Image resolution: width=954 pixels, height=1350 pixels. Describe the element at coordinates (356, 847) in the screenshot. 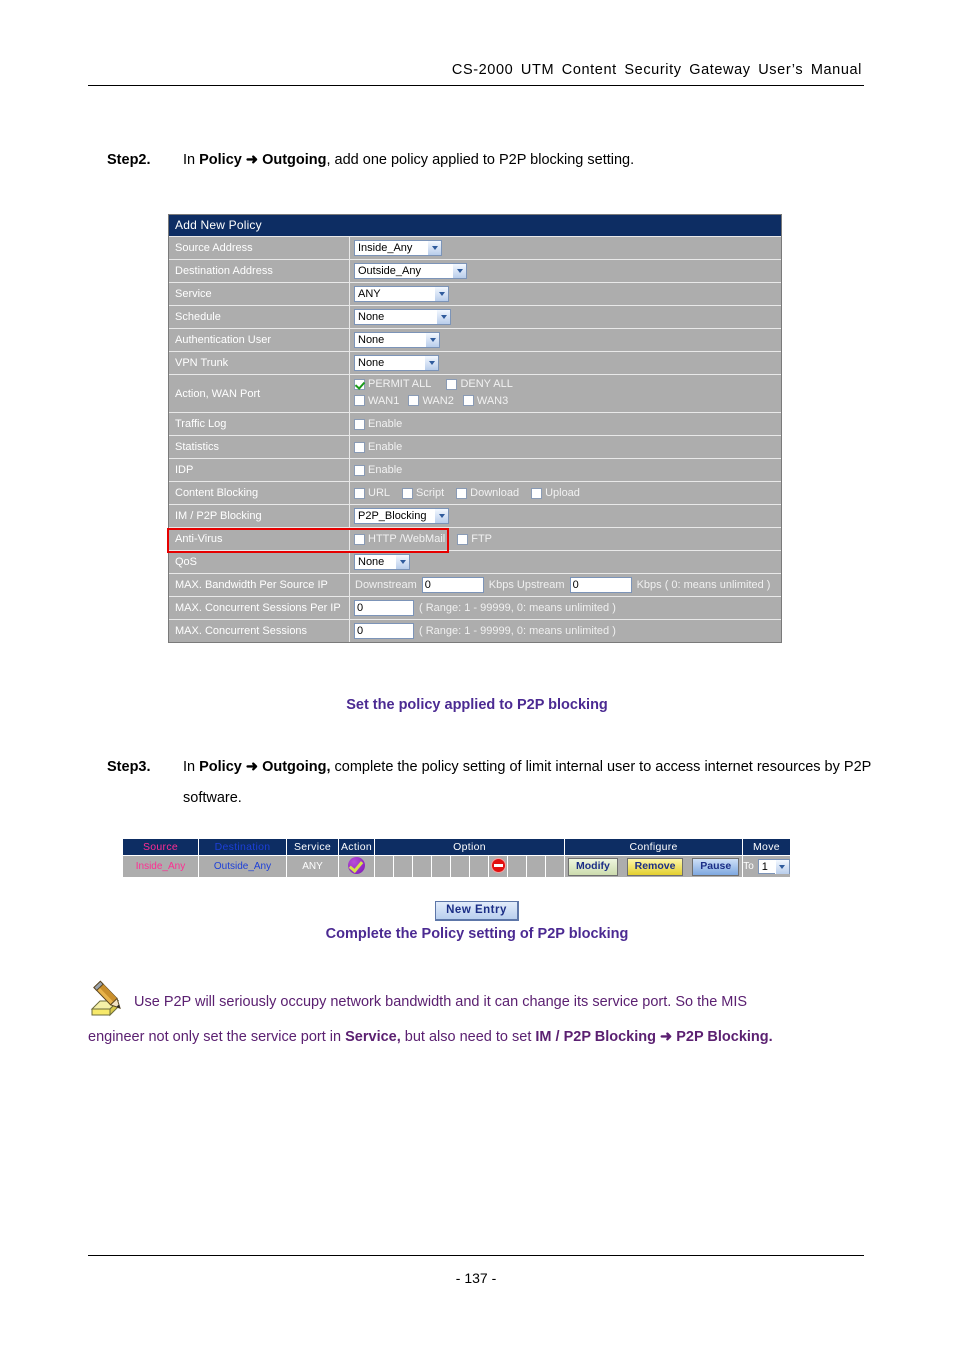

I see `column-header-action: Action` at that location.